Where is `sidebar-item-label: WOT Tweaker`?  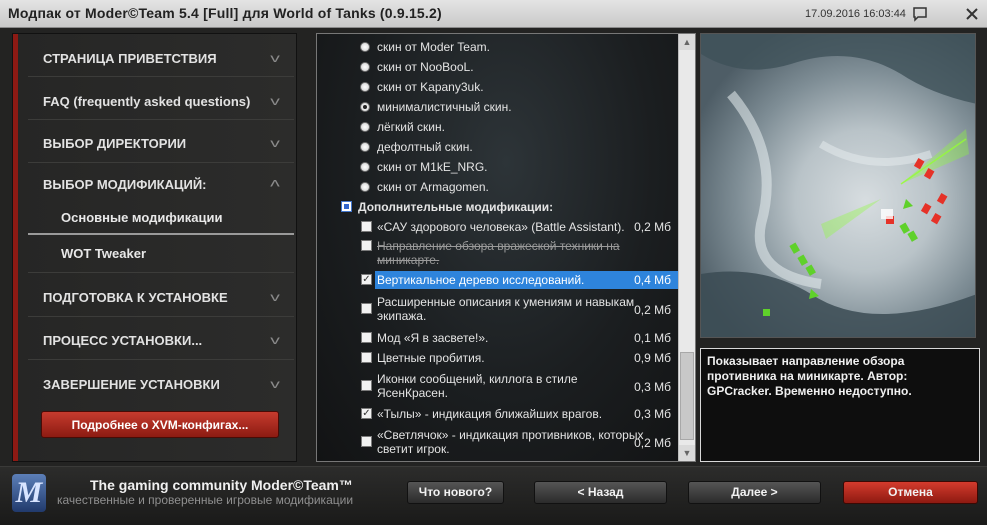
sidebar-item-label: WOT Tweaker is located at coordinates (104, 253).